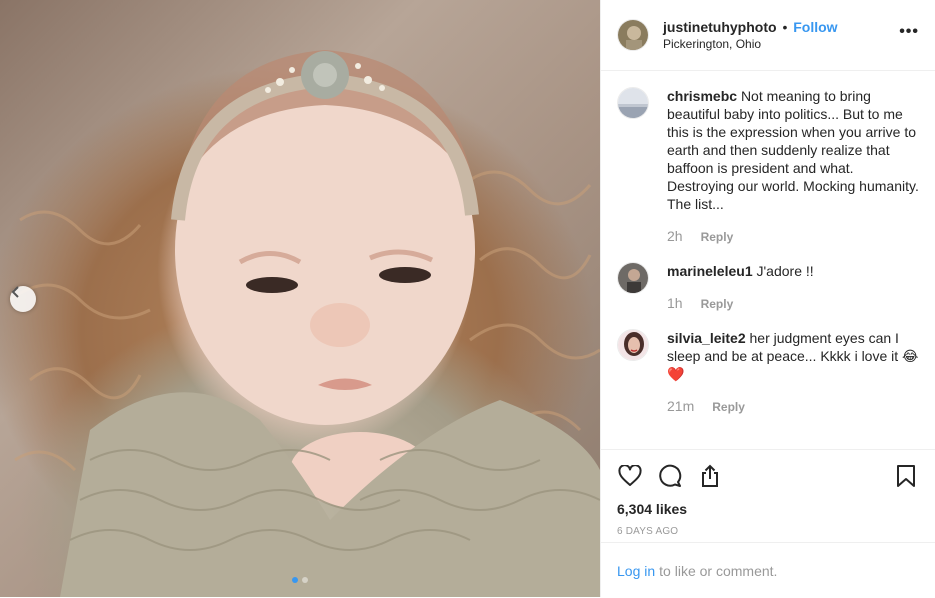 Image resolution: width=935 pixels, height=598 pixels. Describe the element at coordinates (710, 271) in the screenshot. I see `comment-username: marineleleu1` at that location.